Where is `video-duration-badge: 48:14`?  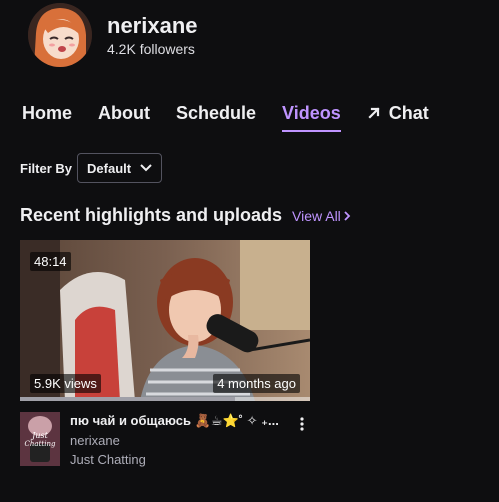
video-duration-badge: 48:14 is located at coordinates (50, 261).